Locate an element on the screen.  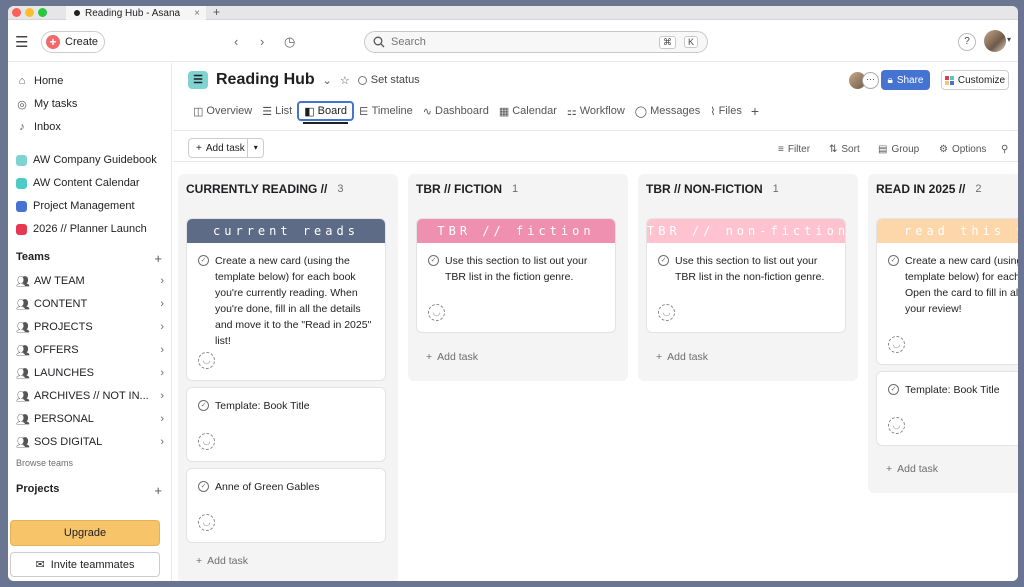
invite-teammates-button: ✉ Invite teammates is located at coordinates (85, 564).